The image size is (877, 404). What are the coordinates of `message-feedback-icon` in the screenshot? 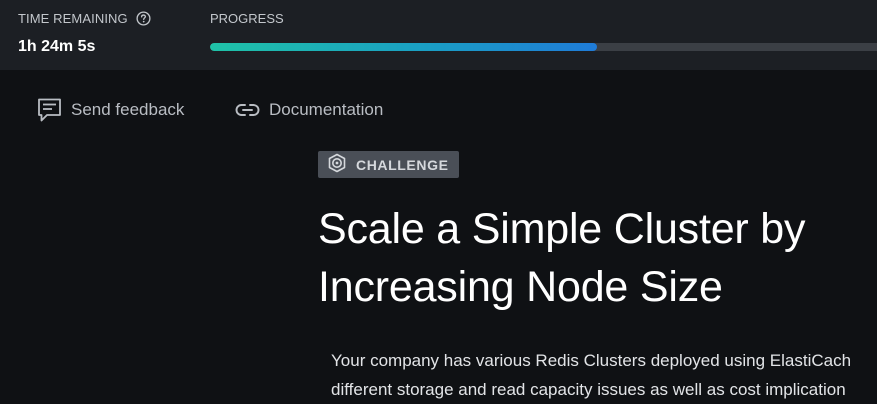 It's located at (49, 110).